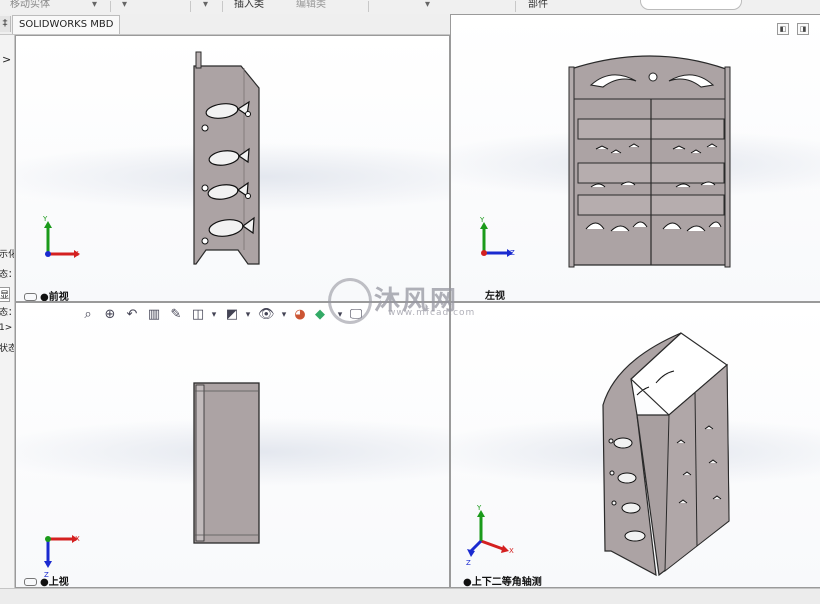 The height and width of the screenshot is (604, 820). Describe the element at coordinates (5, 24) in the screenshot. I see `pin-icon: ‡` at that location.